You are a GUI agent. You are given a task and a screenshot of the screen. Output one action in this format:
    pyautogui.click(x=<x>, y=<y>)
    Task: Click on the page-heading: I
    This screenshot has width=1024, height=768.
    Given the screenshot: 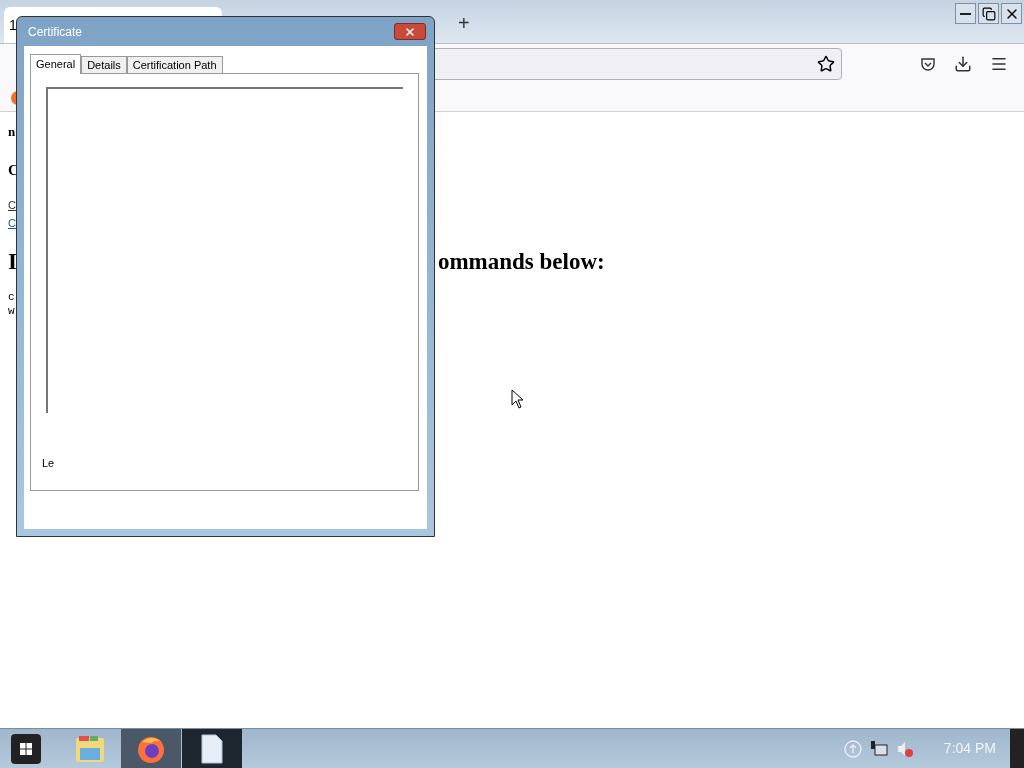 What is the action you would take?
    pyautogui.click(x=12, y=262)
    